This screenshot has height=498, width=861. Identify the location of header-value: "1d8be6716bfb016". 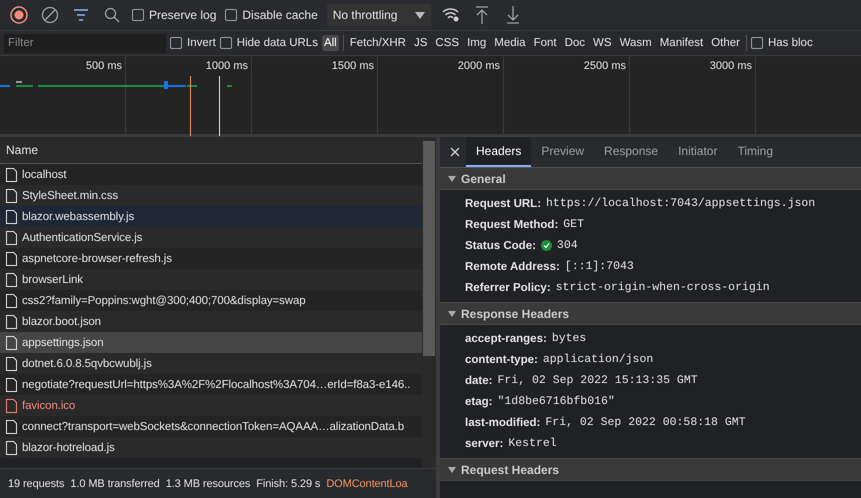
(556, 401).